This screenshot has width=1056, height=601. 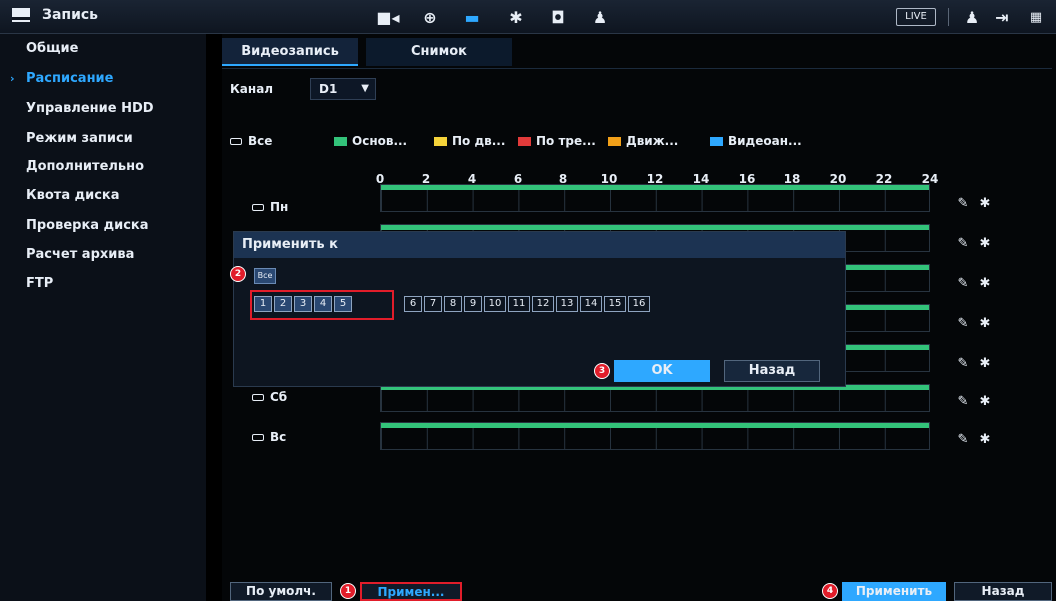 I want to click on channel-select: D1 ▼, so click(x=343, y=89).